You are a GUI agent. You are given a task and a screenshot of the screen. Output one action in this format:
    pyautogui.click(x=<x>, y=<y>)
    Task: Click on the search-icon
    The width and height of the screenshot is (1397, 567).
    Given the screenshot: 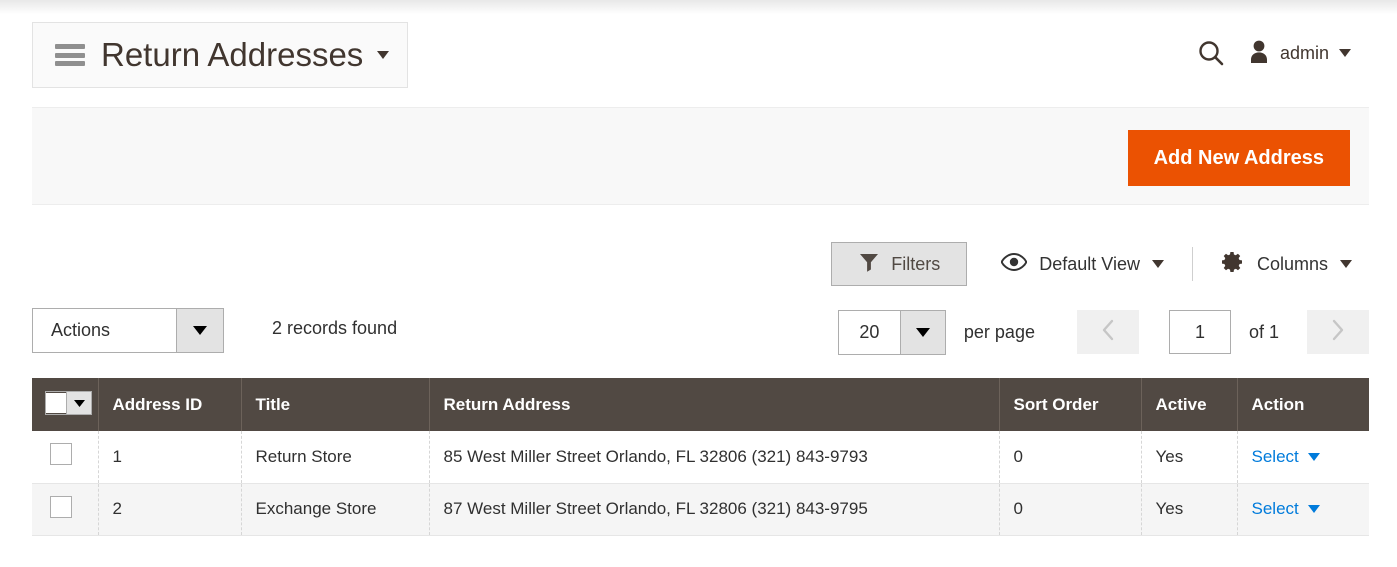 What is the action you would take?
    pyautogui.click(x=1211, y=53)
    